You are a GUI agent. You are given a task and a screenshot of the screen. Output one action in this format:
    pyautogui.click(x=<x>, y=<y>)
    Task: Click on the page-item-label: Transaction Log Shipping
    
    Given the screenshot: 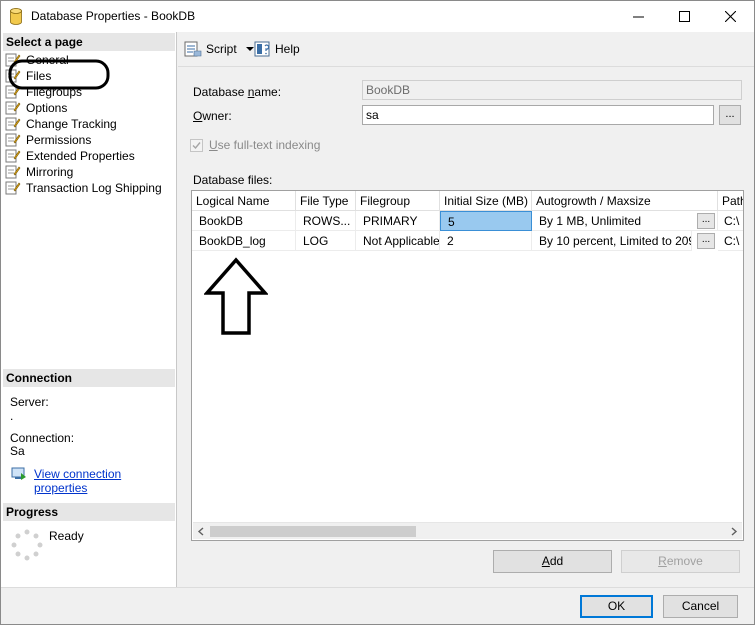 What is the action you would take?
    pyautogui.click(x=94, y=188)
    